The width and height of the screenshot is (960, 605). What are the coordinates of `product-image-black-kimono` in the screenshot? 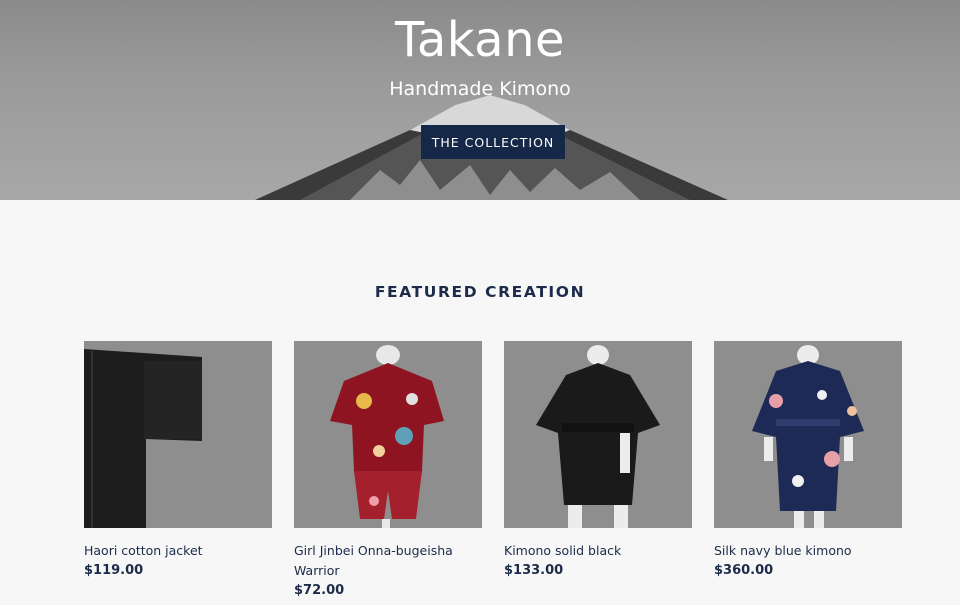 It's located at (598, 434).